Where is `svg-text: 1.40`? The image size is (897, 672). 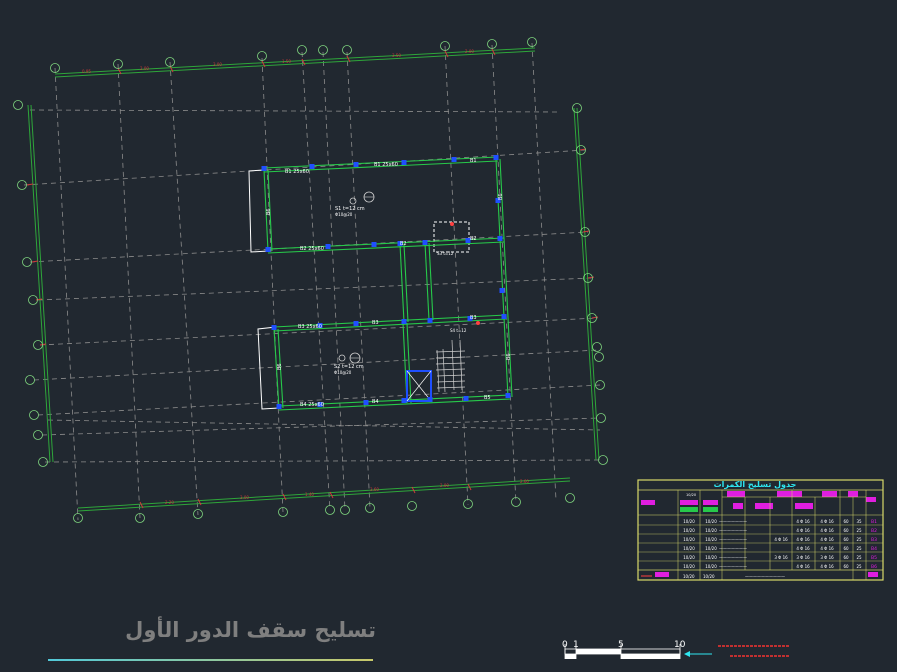
svg-text: 1.40 is located at coordinates (309, 494).